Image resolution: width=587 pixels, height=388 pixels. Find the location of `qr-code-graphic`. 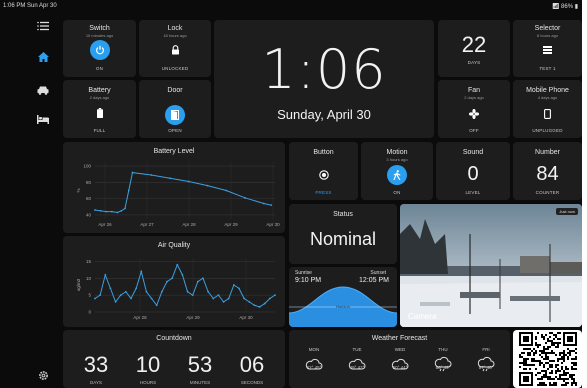

qr-code-graphic is located at coordinates (548, 359).